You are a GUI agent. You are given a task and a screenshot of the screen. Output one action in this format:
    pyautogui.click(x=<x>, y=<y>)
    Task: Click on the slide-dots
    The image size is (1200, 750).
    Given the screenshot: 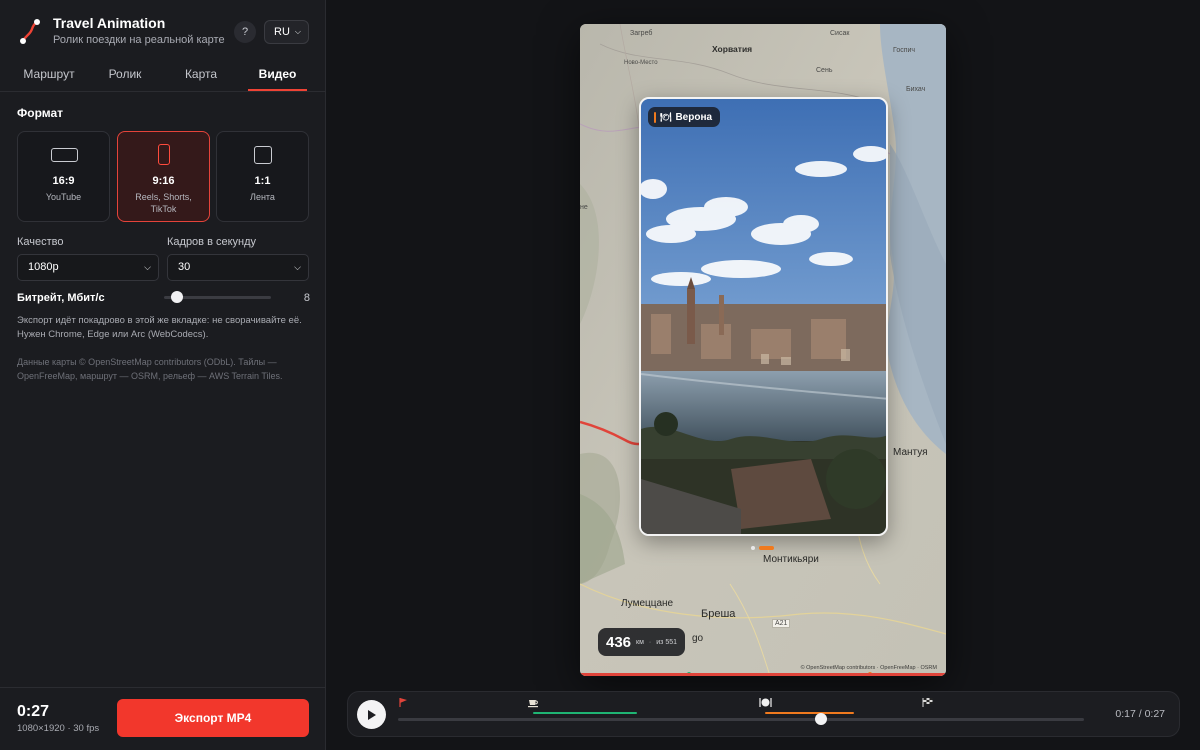 What is the action you would take?
    pyautogui.click(x=764, y=548)
    